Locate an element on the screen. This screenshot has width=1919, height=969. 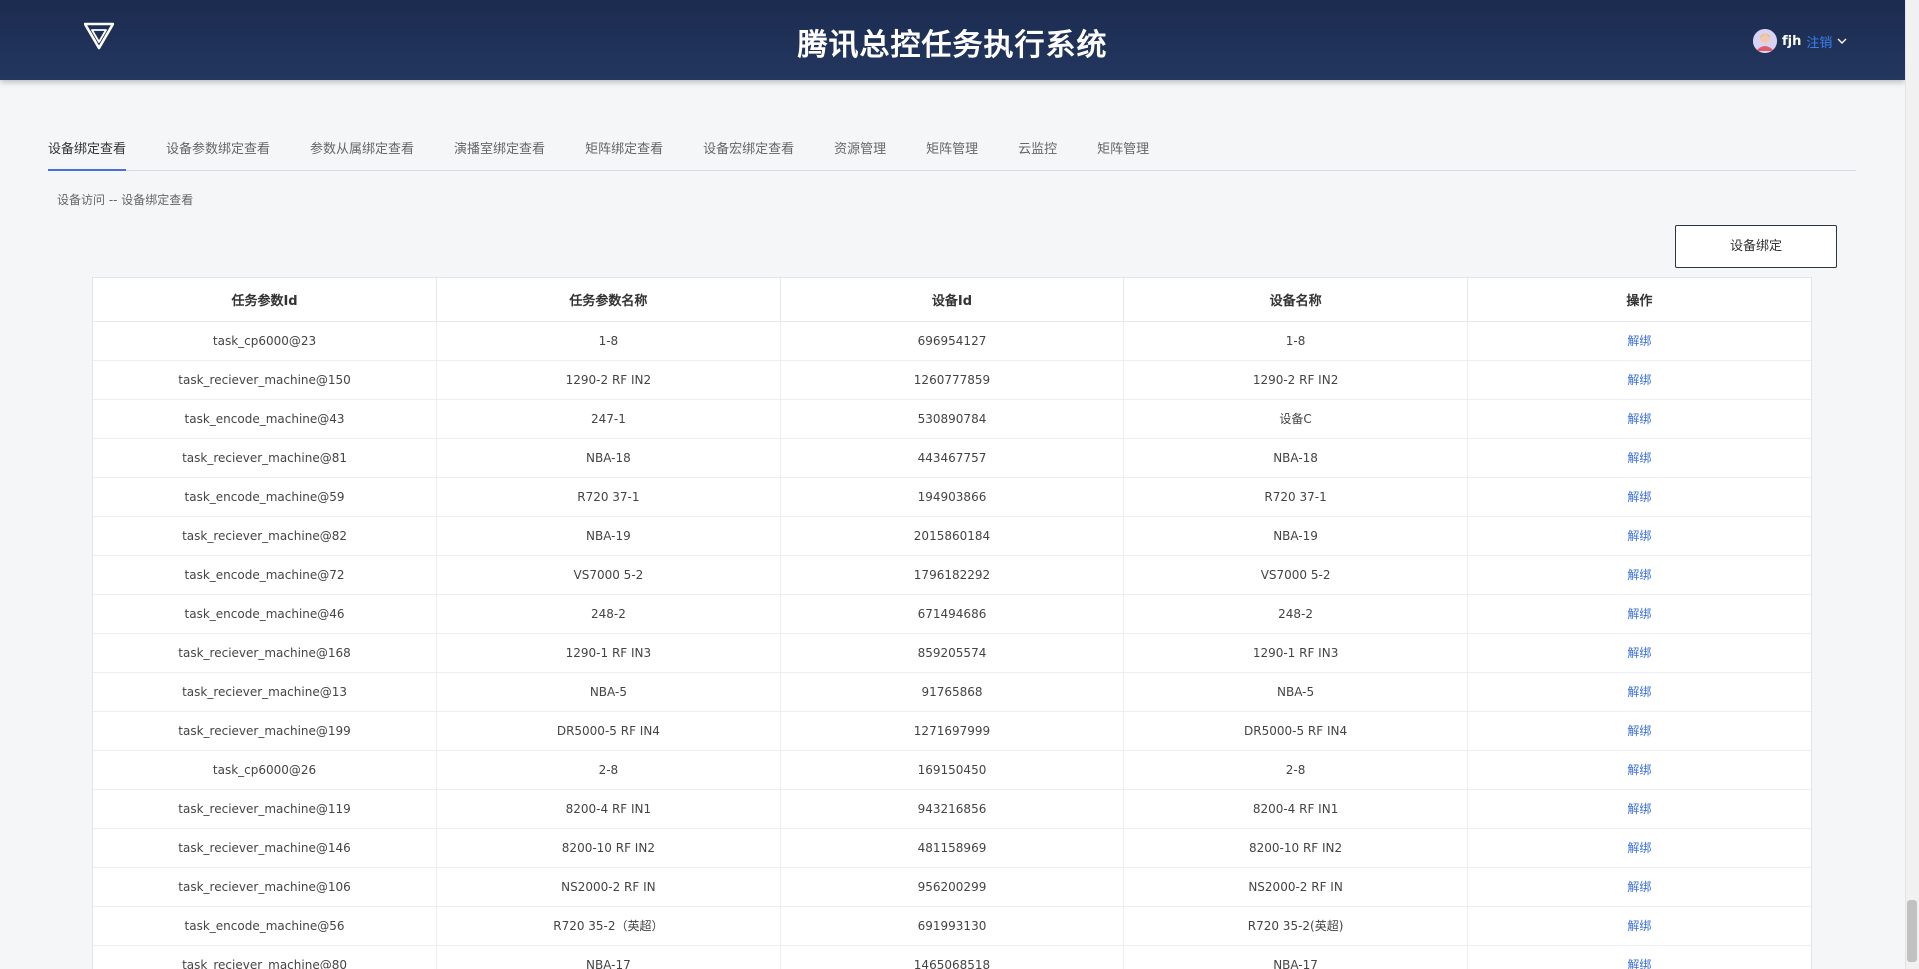
table-cell: NBA-19 is located at coordinates (608, 536).